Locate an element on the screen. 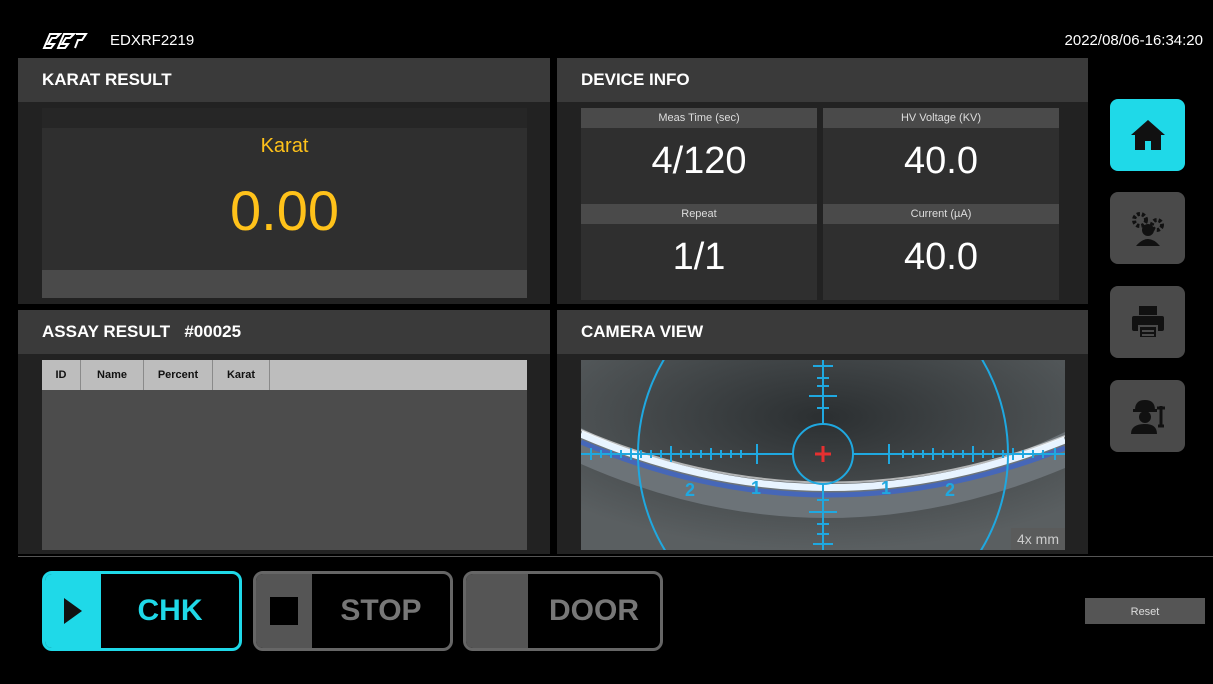 The image size is (1213, 684). play-icon-zone is located at coordinates (73, 611).